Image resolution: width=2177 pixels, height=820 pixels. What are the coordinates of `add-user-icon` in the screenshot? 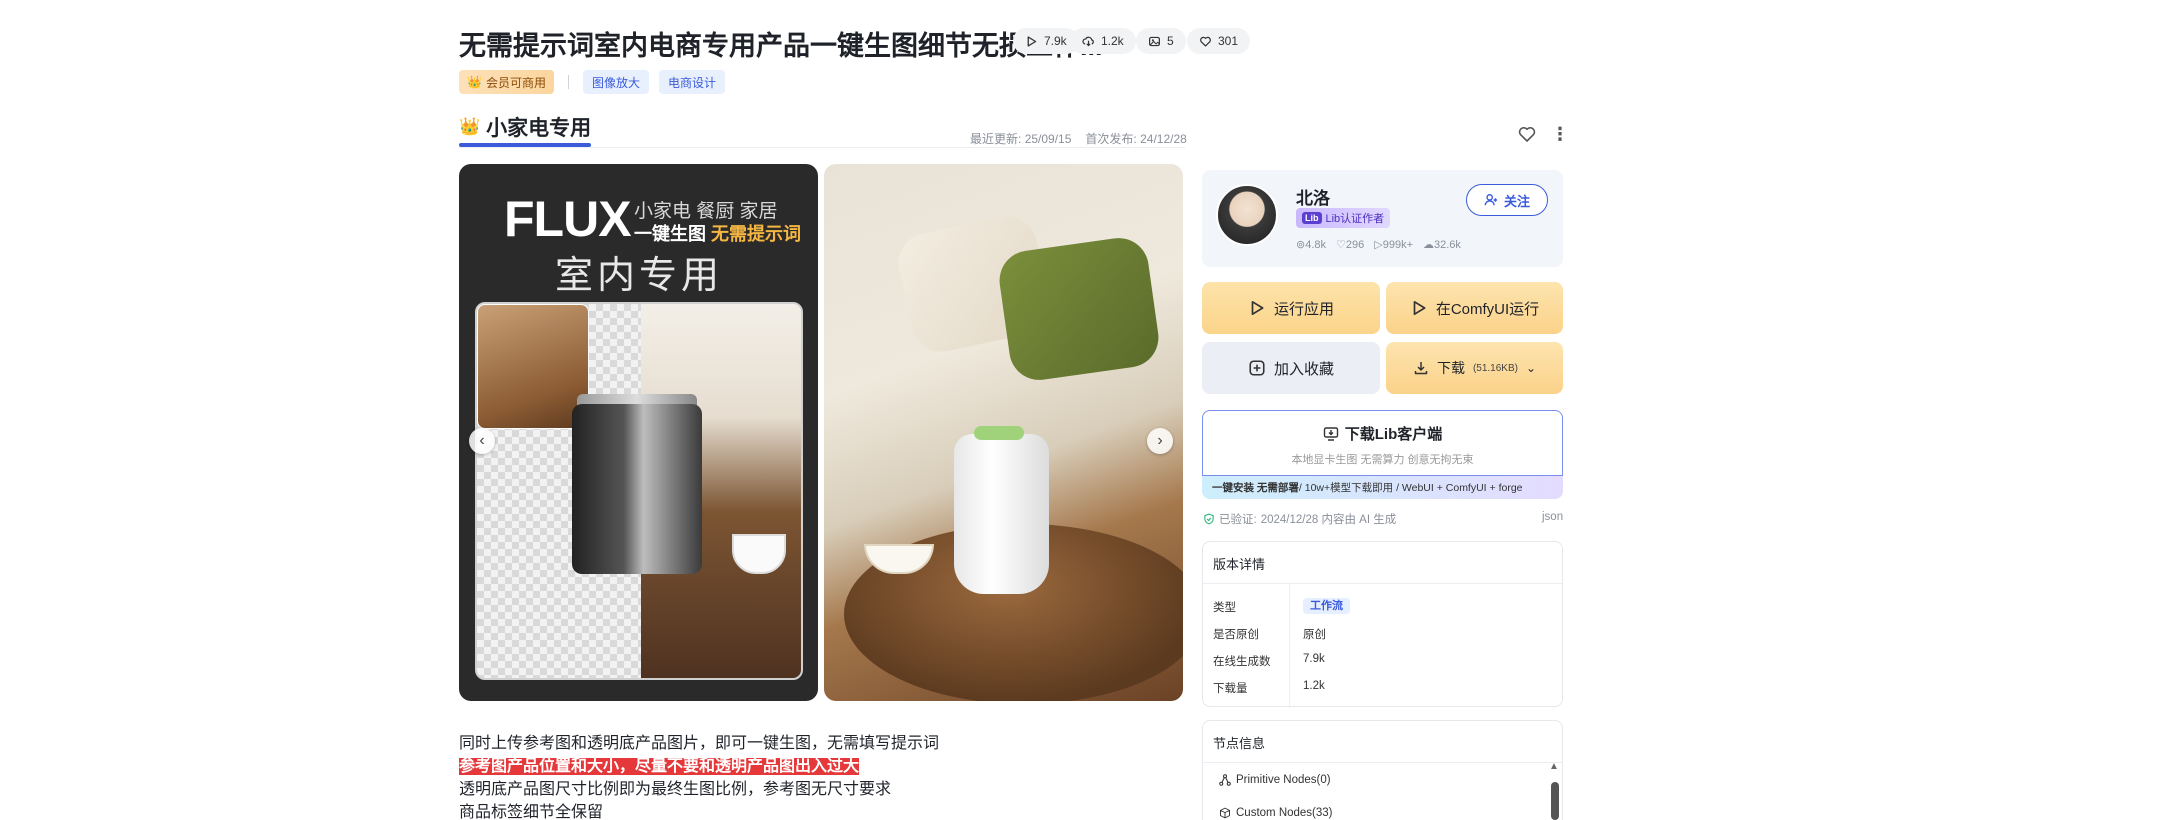 It's located at (1491, 200).